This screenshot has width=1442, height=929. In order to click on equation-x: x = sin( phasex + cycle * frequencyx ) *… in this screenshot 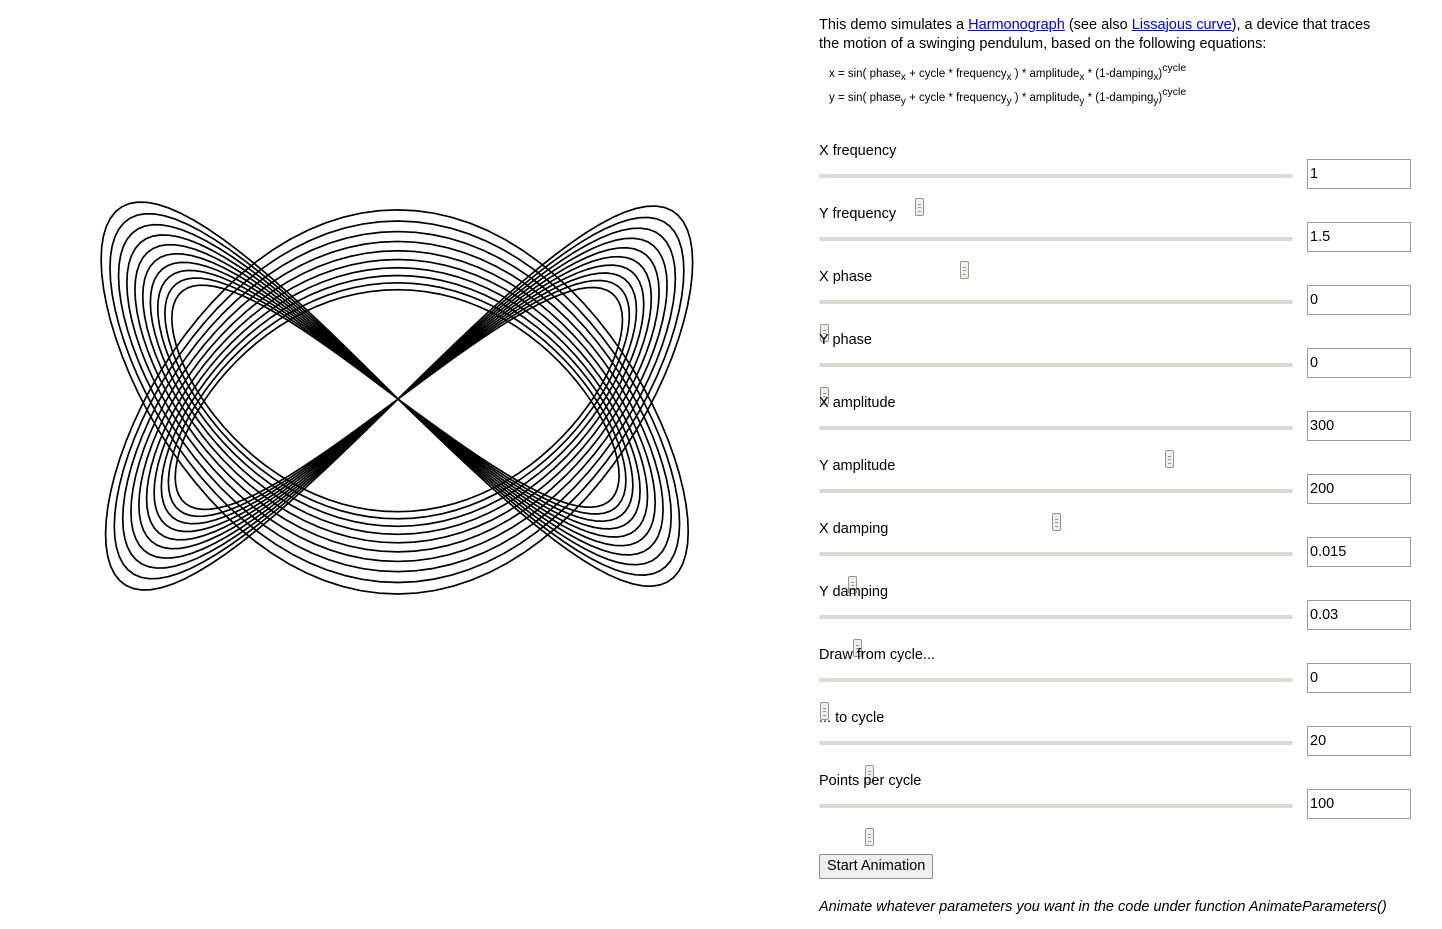, I will do `click(1124, 74)`.